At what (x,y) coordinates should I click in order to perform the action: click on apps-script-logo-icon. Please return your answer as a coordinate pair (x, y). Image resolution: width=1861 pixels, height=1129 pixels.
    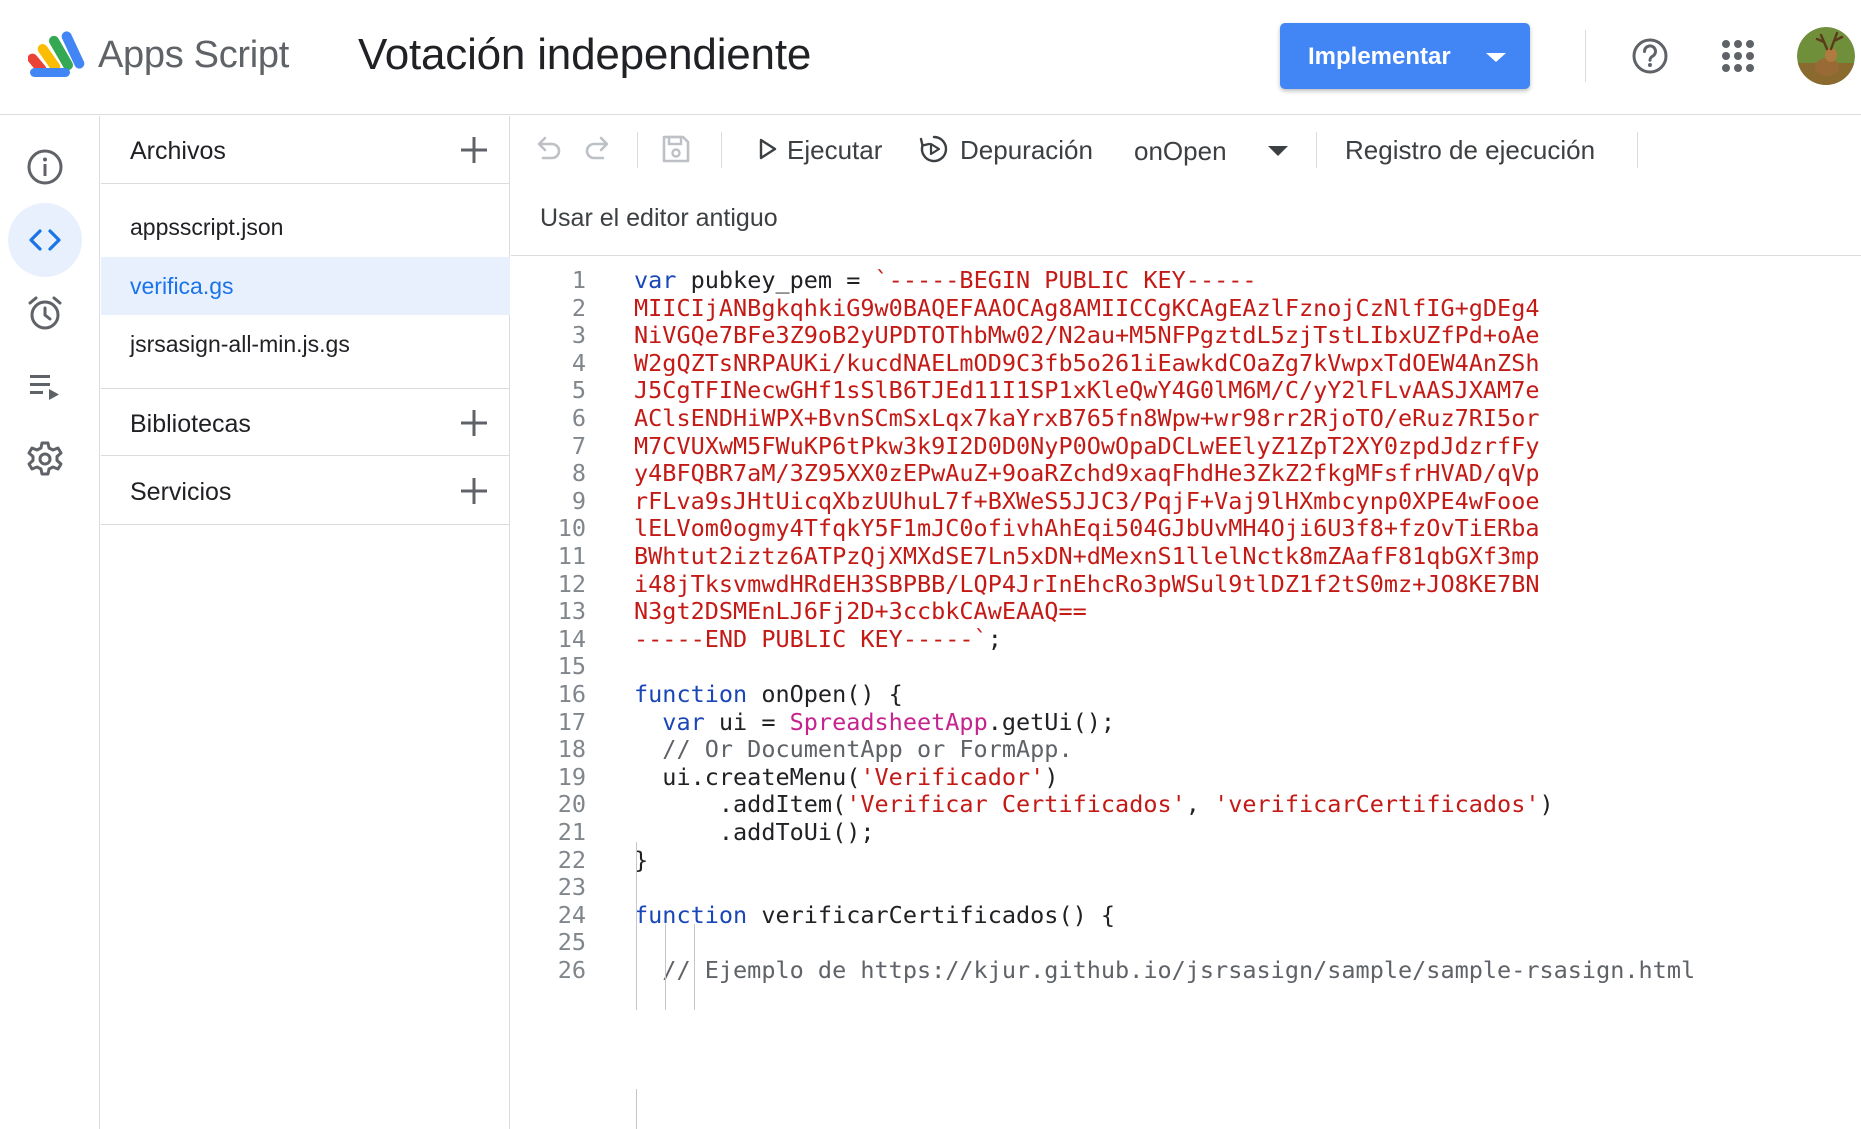
    Looking at the image, I should click on (59, 54).